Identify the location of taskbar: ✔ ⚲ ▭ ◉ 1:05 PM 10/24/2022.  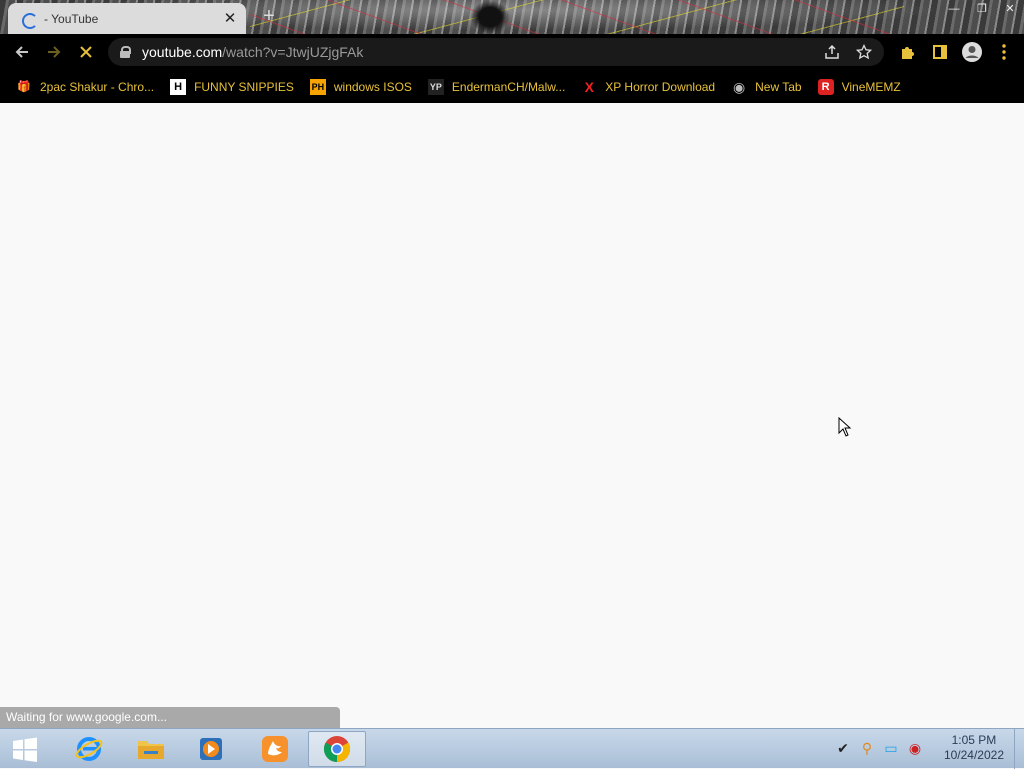
(512, 748).